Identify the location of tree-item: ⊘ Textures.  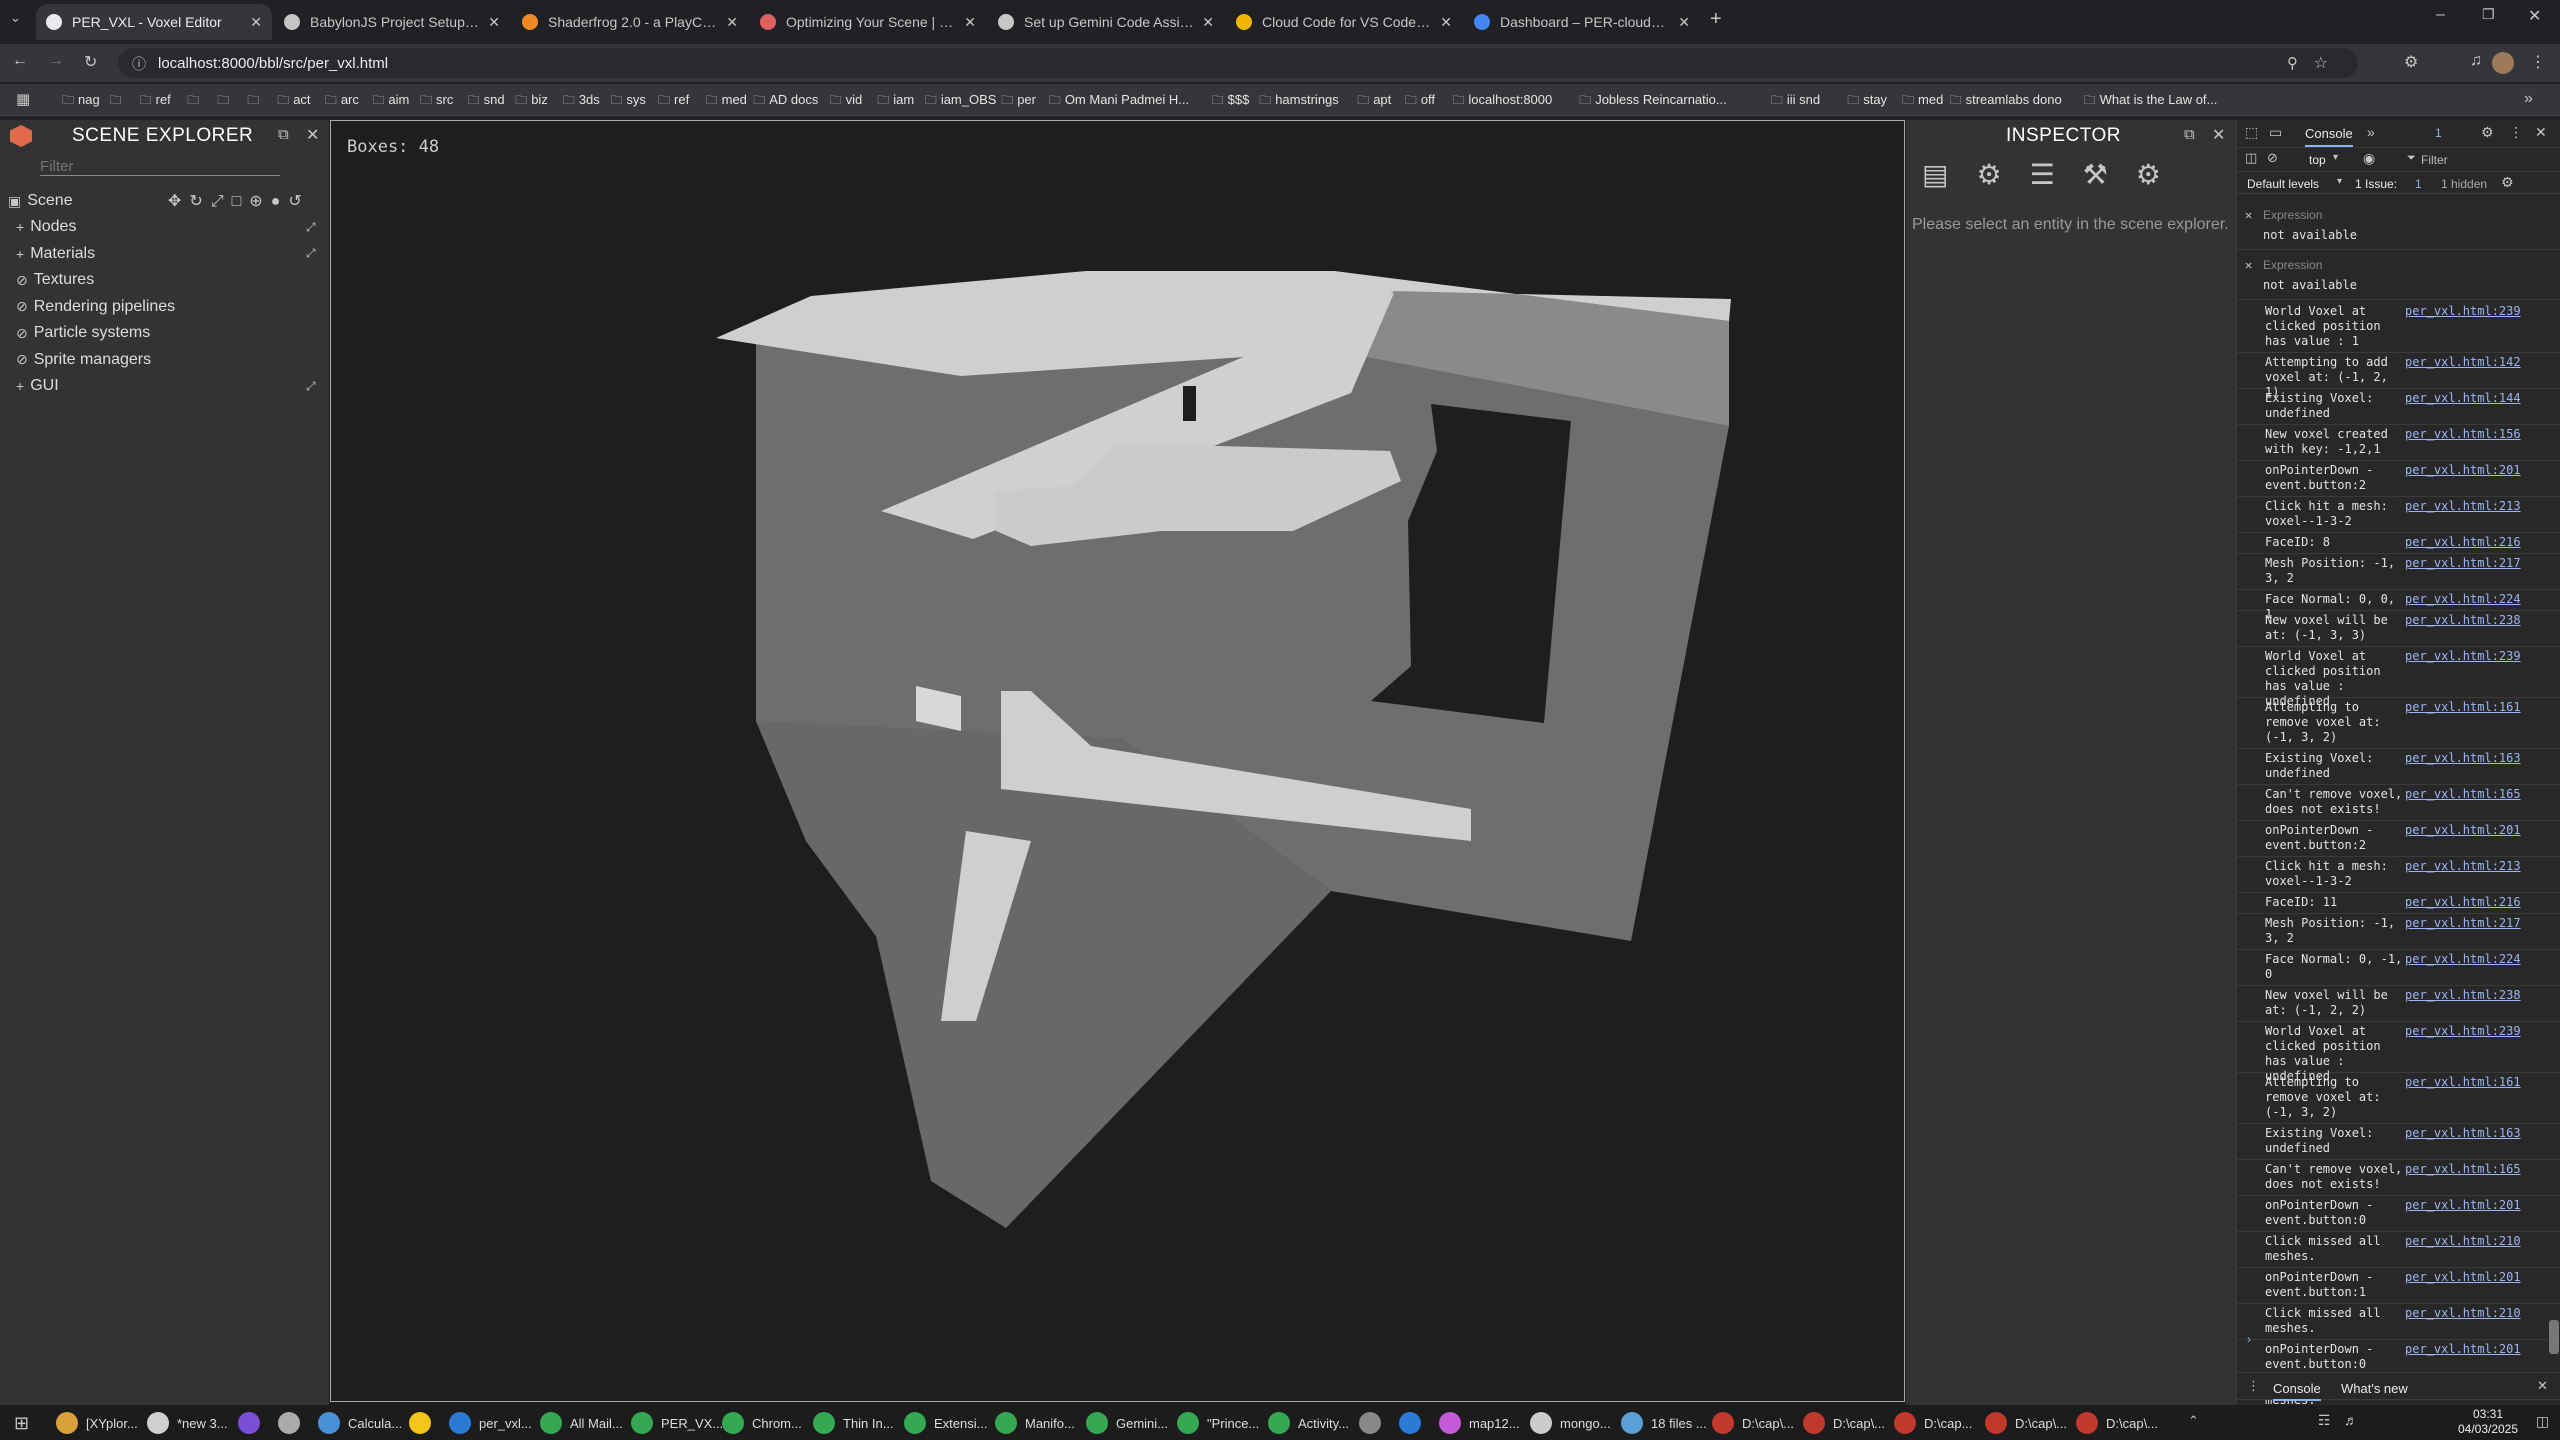
(171, 280).